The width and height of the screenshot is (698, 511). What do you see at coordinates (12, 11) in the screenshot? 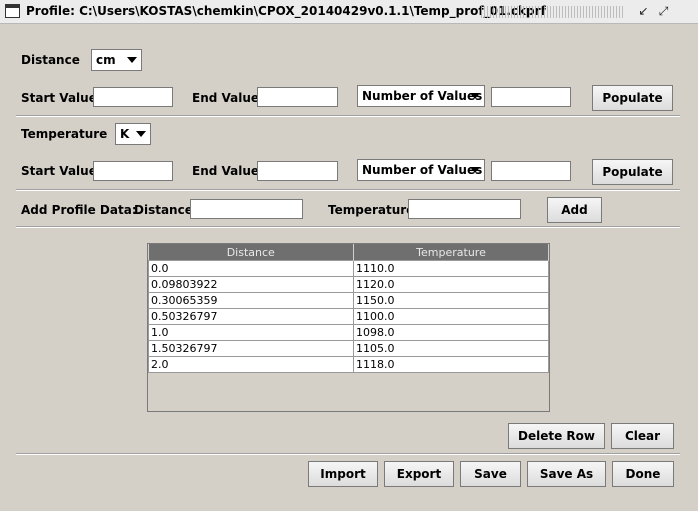
I see `window-icon` at bounding box center [12, 11].